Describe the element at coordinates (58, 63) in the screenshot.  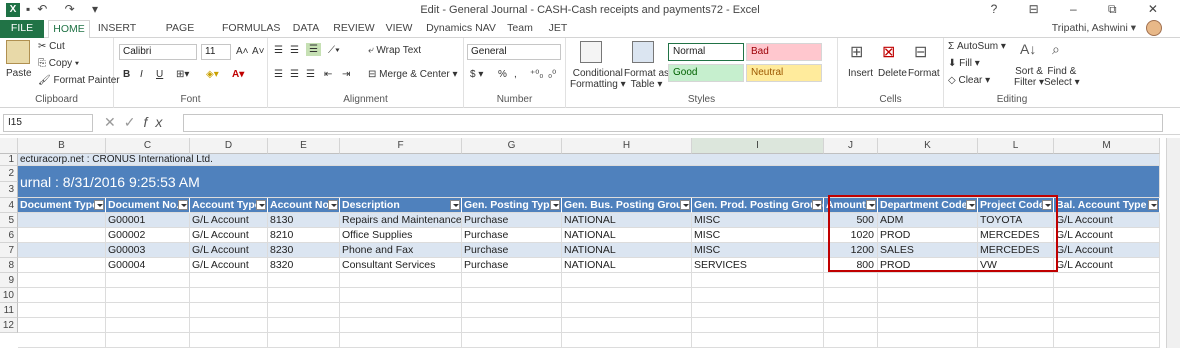
I see `copy-button: ⎘ Copy ▾` at that location.